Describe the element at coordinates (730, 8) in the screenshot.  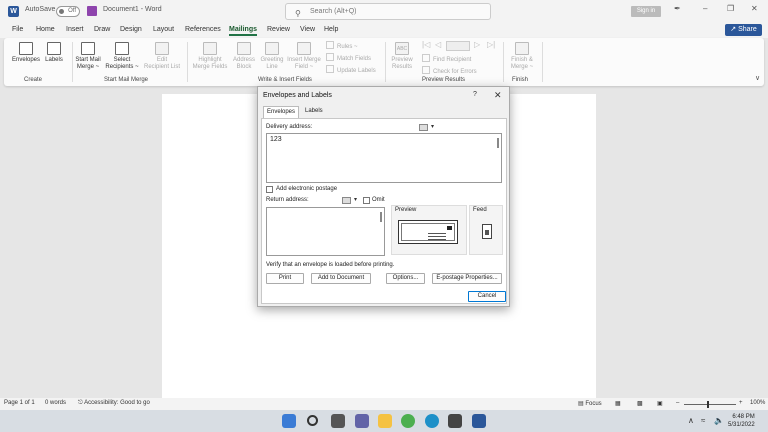
I see `restore-button: ❐` at that location.